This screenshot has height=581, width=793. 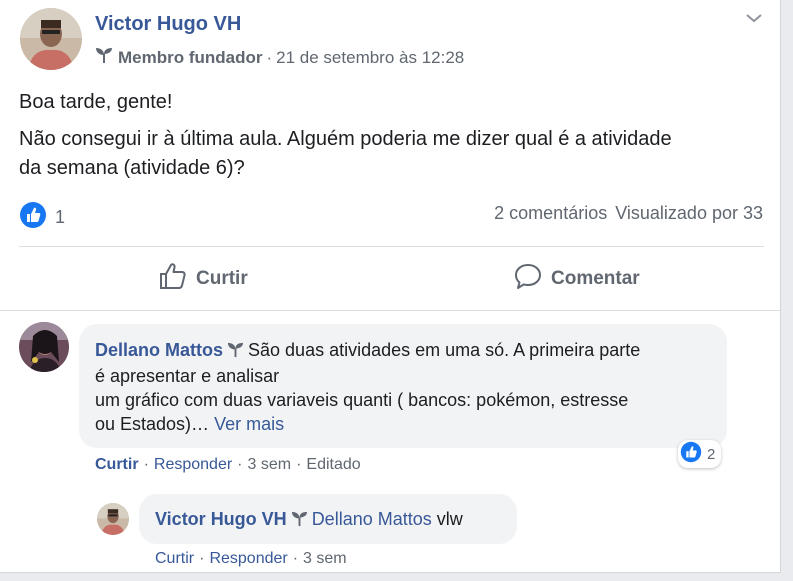 What do you see at coordinates (117, 464) in the screenshot?
I see `comment-like-link: Curtir` at bounding box center [117, 464].